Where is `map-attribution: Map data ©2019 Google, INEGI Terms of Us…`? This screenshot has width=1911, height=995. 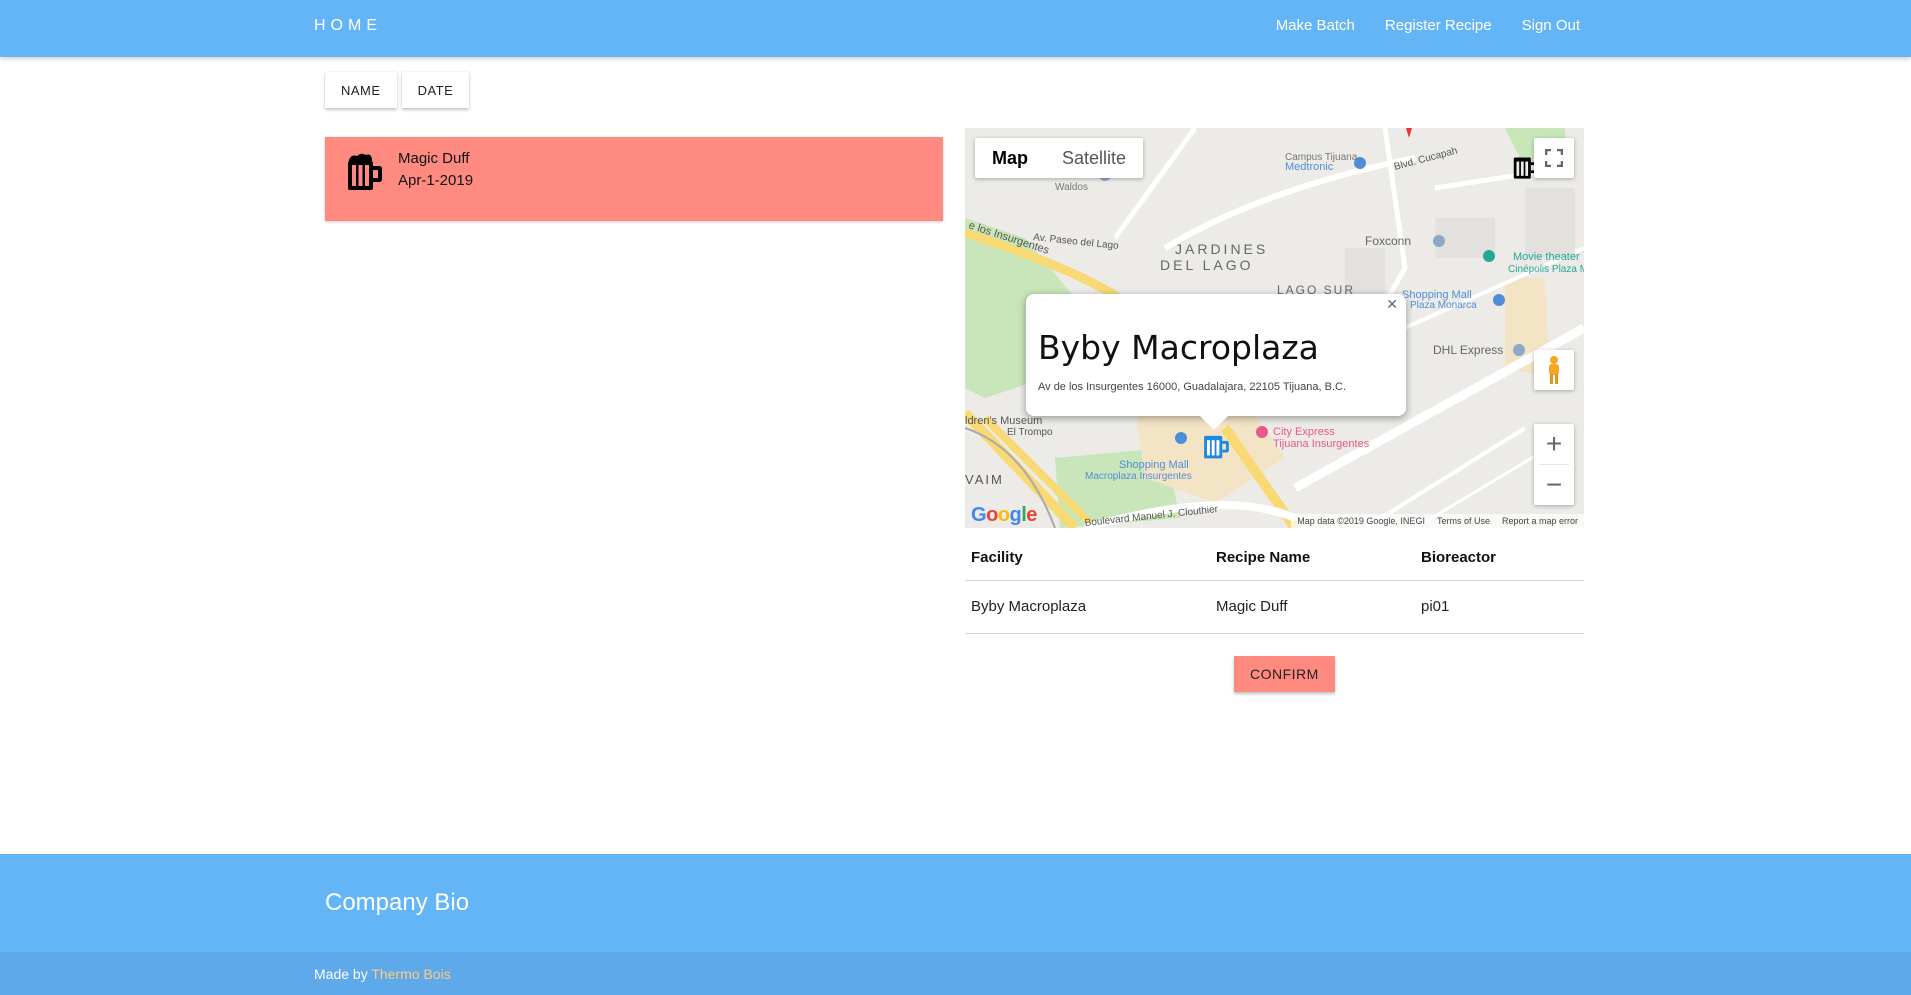
map-attribution: Map data ©2019 Google, INEGI Terms of Us… is located at coordinates (1437, 521).